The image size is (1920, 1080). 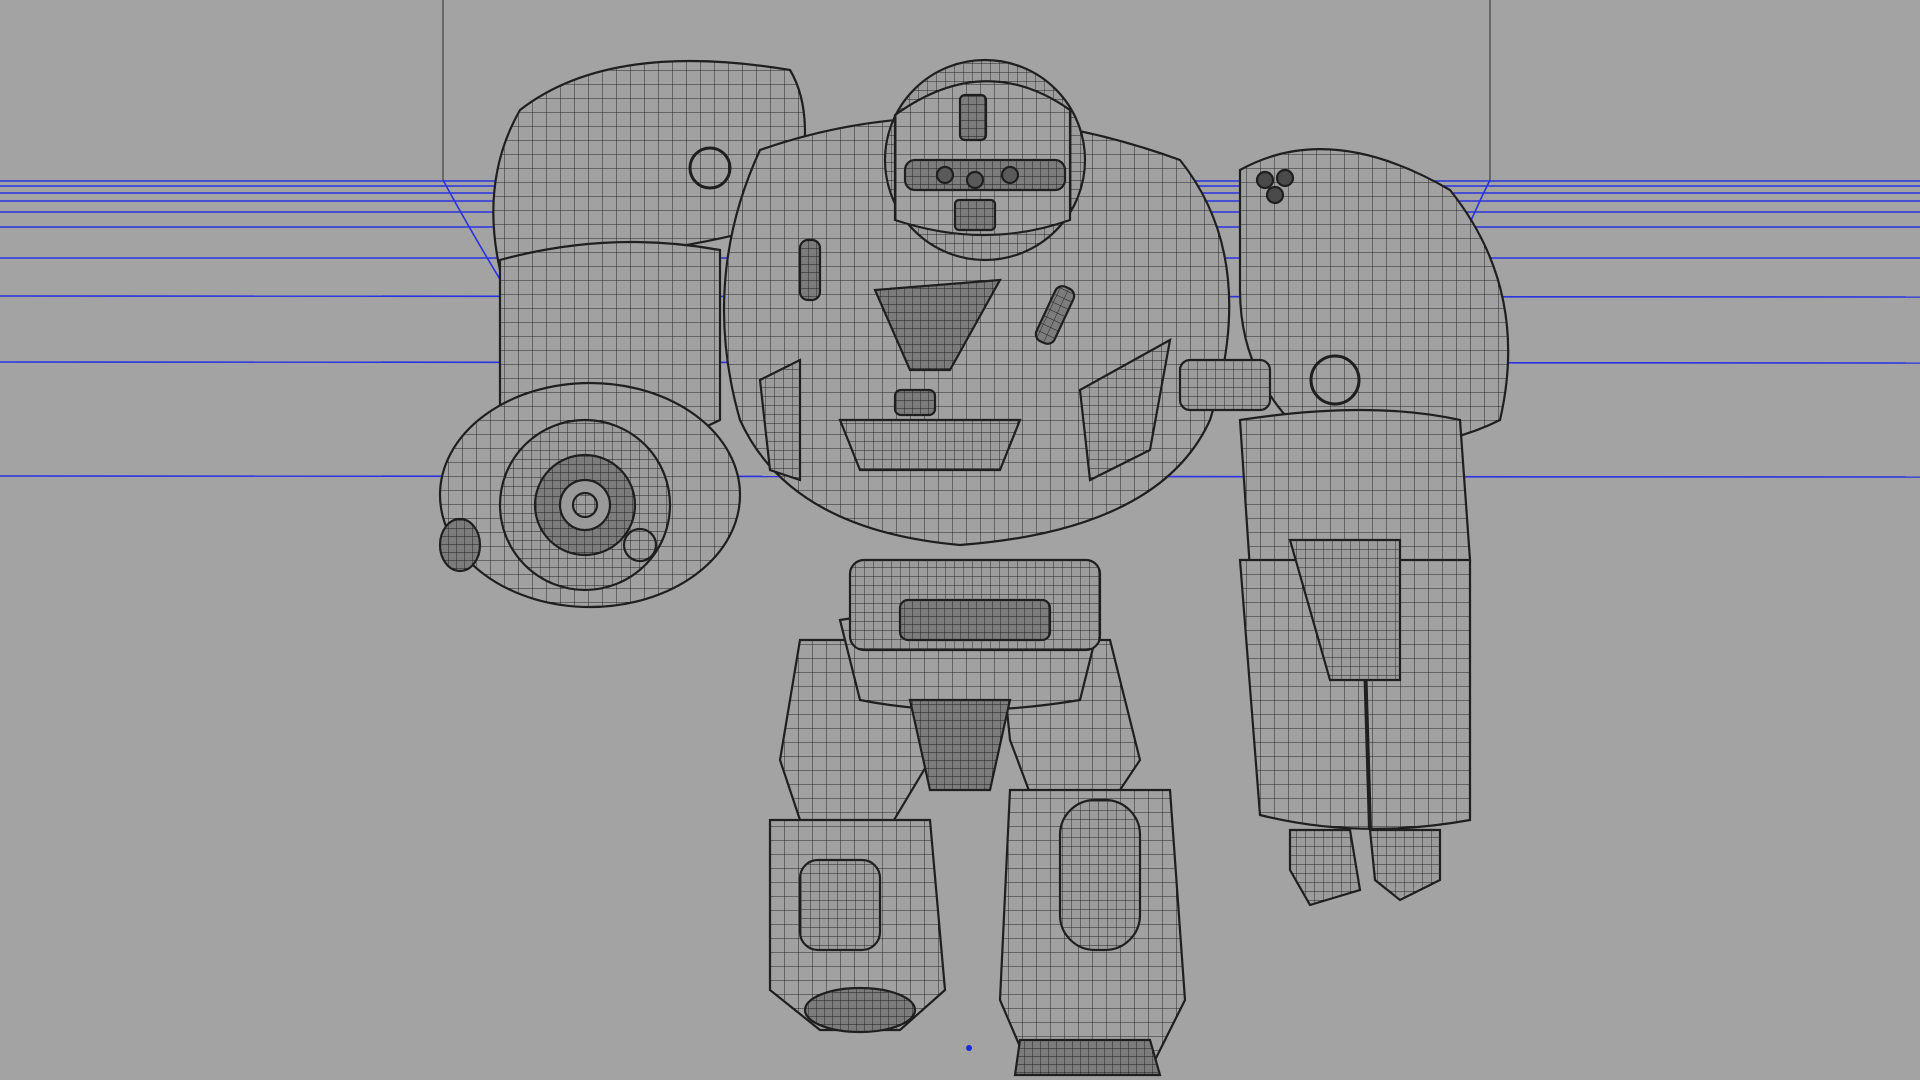 I want to click on pivot-marker, so click(x=969, y=1048).